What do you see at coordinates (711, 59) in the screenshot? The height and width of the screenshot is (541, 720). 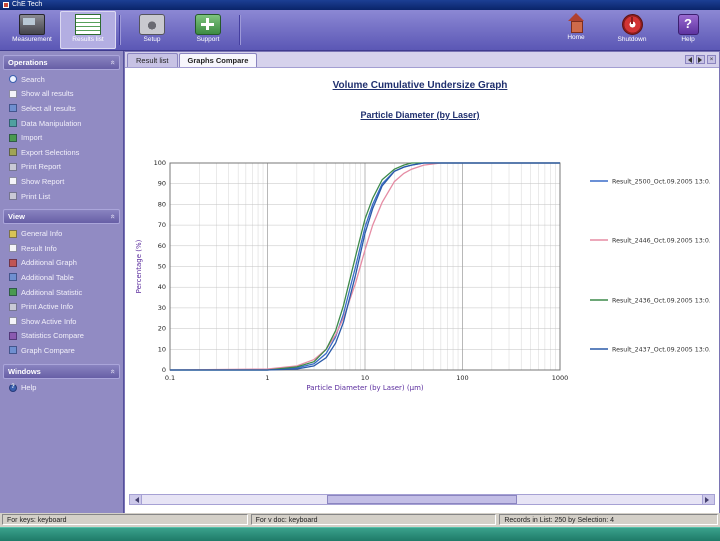 I see `tab-close-button: ×` at bounding box center [711, 59].